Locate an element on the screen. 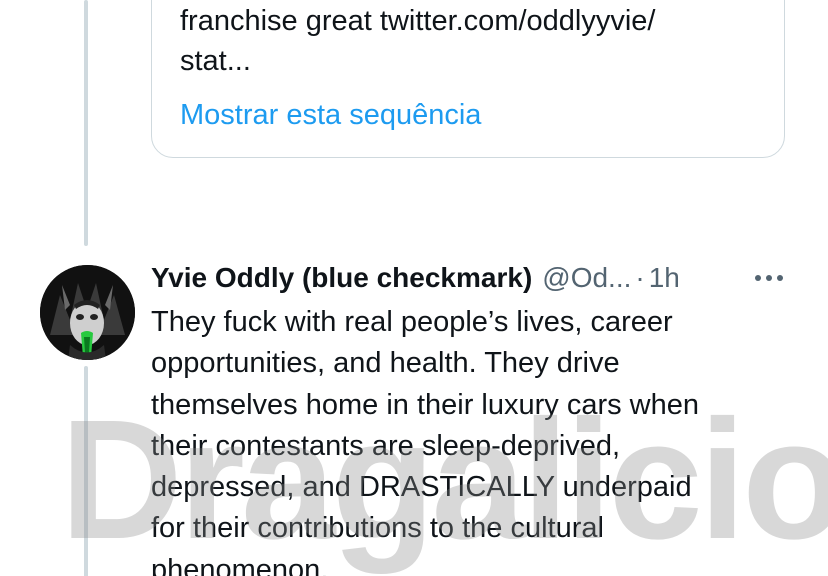 The width and height of the screenshot is (828, 576). tweet-header: Yvie Oddly (blue checkmark) @Od... · 1h is located at coordinates (476, 278).